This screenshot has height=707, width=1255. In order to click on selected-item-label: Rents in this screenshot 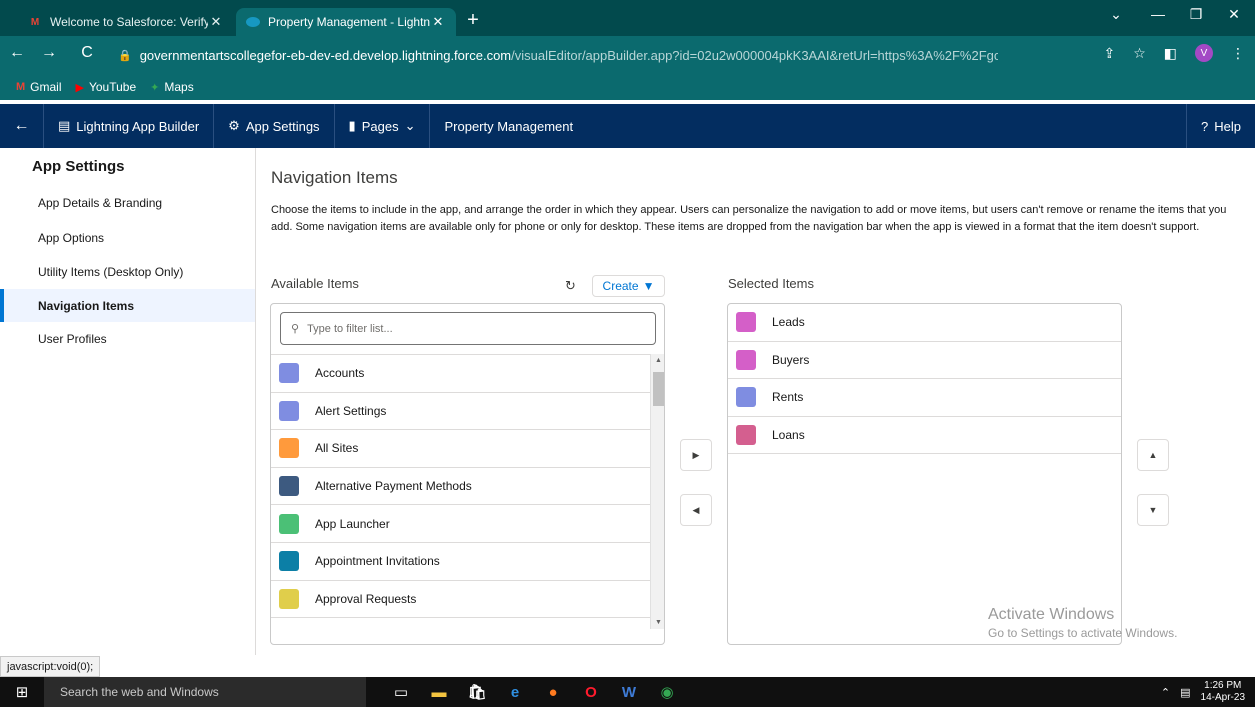, I will do `click(788, 397)`.